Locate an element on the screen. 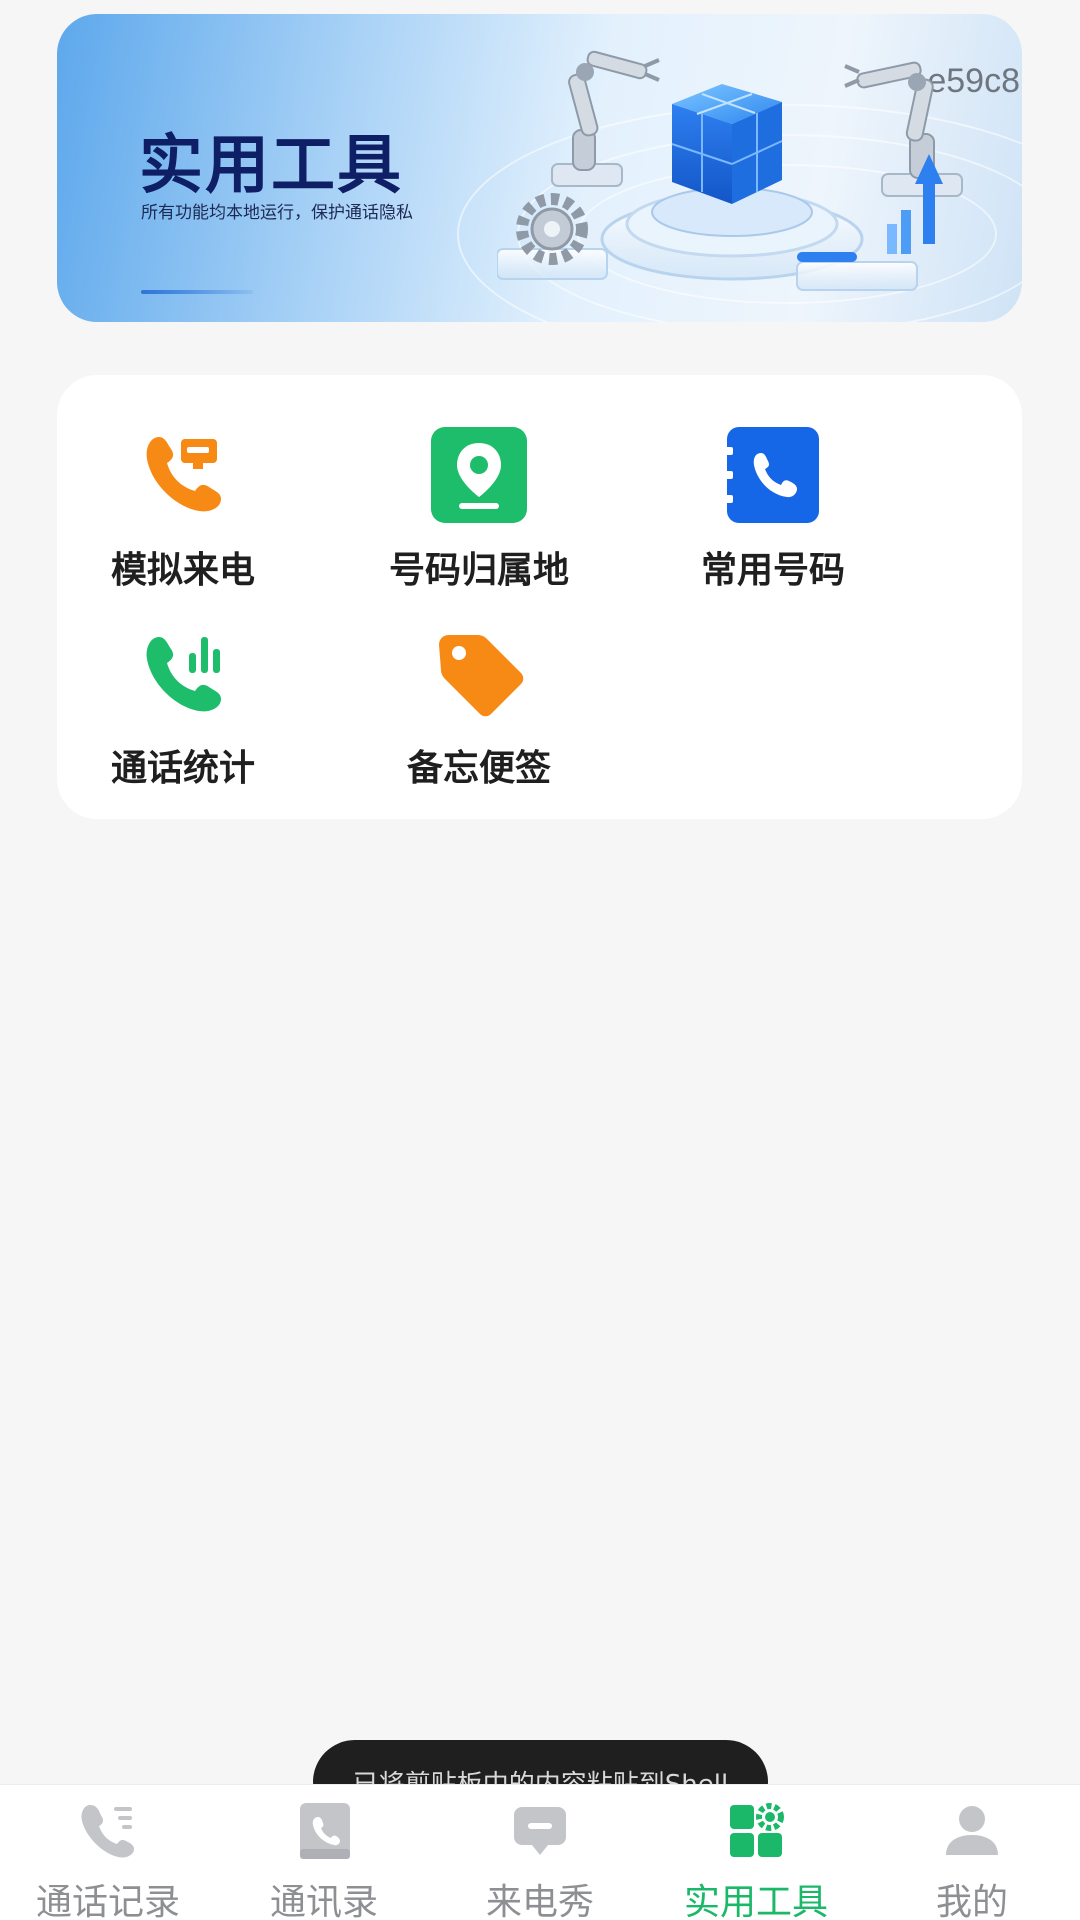 Image resolution: width=1080 pixels, height=1920 pixels. phone-book-icon is located at coordinates (773, 475).